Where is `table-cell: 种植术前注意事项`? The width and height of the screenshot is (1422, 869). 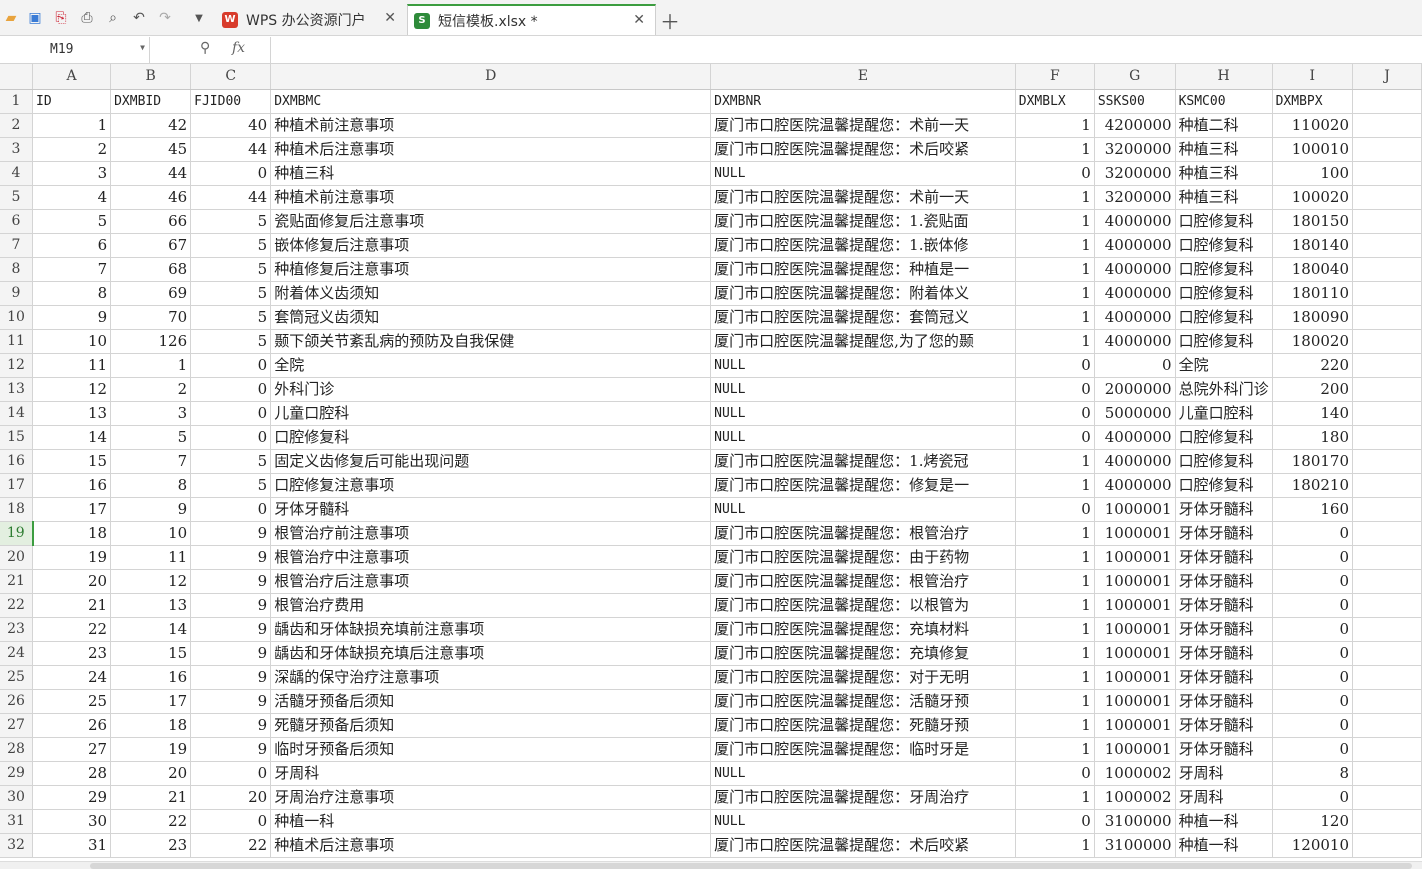 table-cell: 种植术前注意事项 is located at coordinates (491, 197).